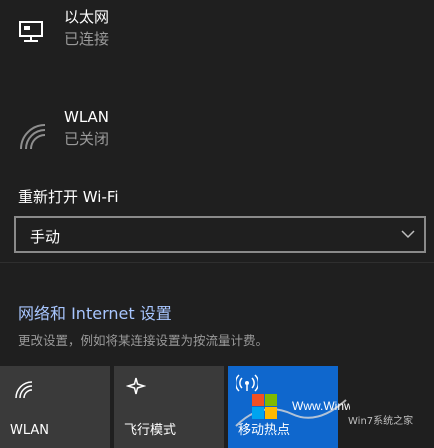 The height and width of the screenshot is (448, 434). What do you see at coordinates (45, 237) in the screenshot?
I see `dropdown-value: 手动` at bounding box center [45, 237].